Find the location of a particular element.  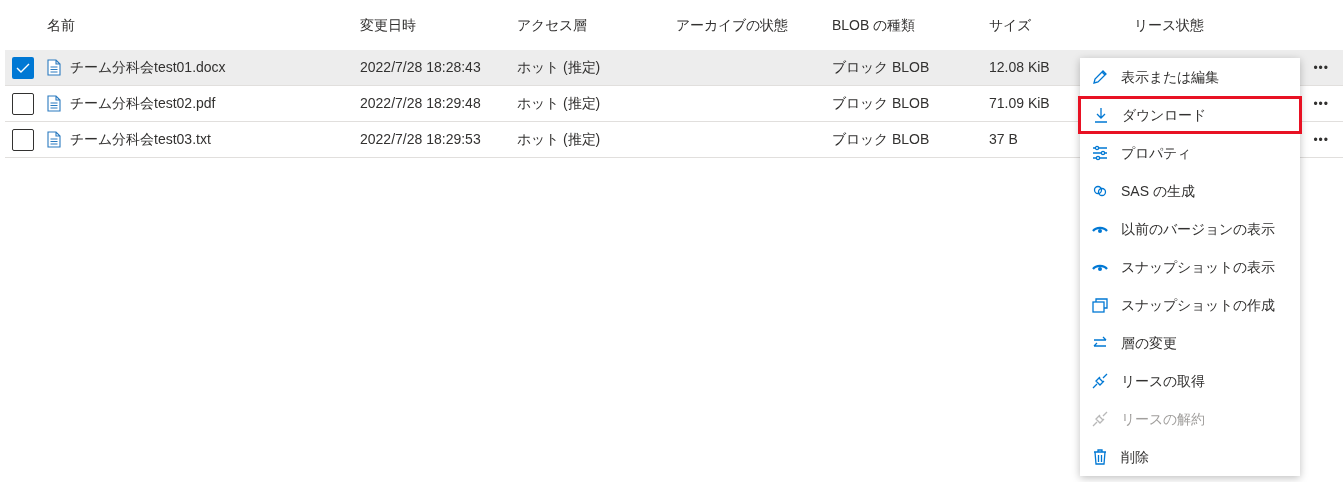

column-header: サイズ is located at coordinates (1010, 24).